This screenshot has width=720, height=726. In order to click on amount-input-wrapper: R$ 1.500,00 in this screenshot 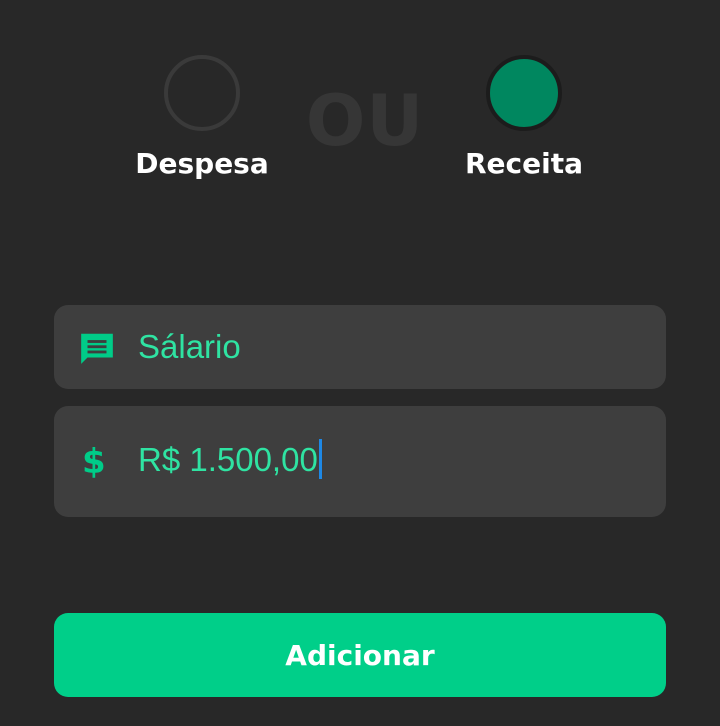, I will do `click(230, 460)`.